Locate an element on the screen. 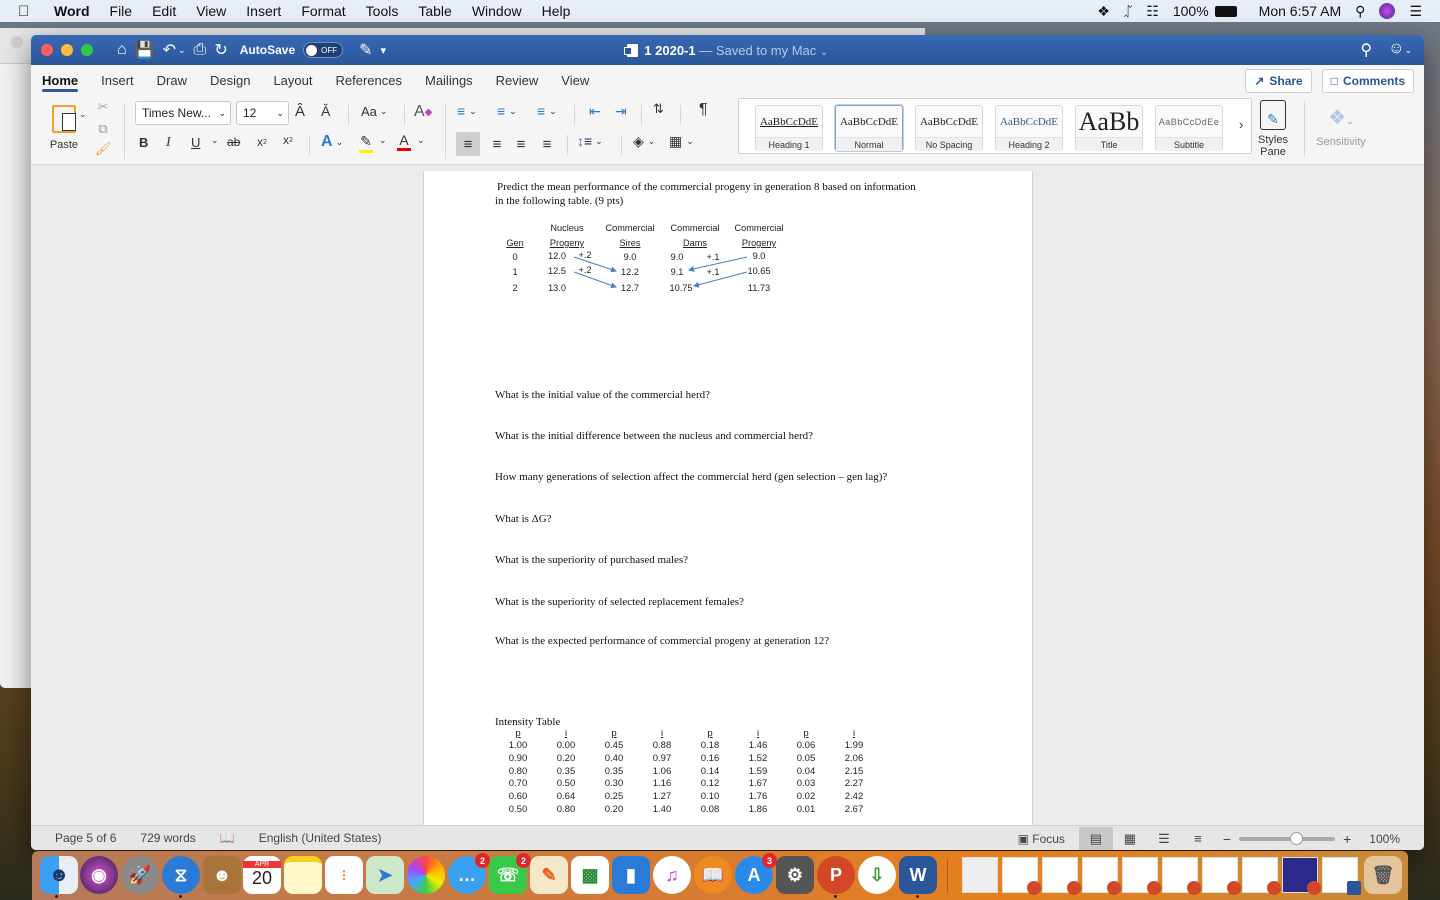 This screenshot has height=900, width=1440. wifi-icon: ☷ is located at coordinates (1152, 11).